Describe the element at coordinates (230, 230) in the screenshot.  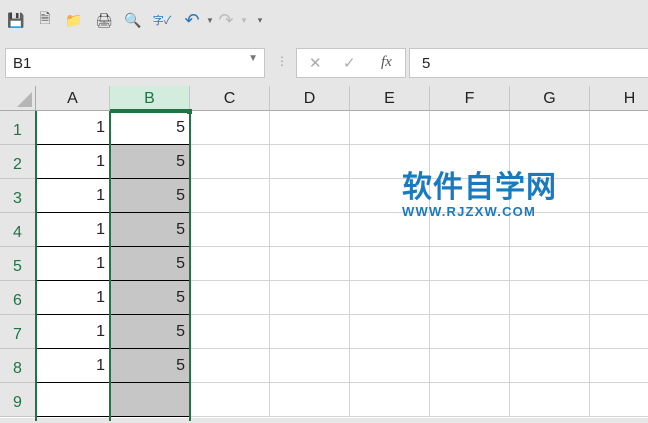
I see `cell-C4` at that location.